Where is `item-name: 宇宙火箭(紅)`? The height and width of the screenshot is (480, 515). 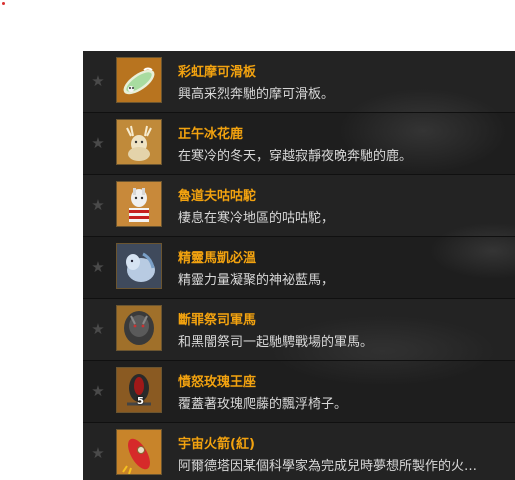 item-name: 宇宙火箭(紅) is located at coordinates (216, 444).